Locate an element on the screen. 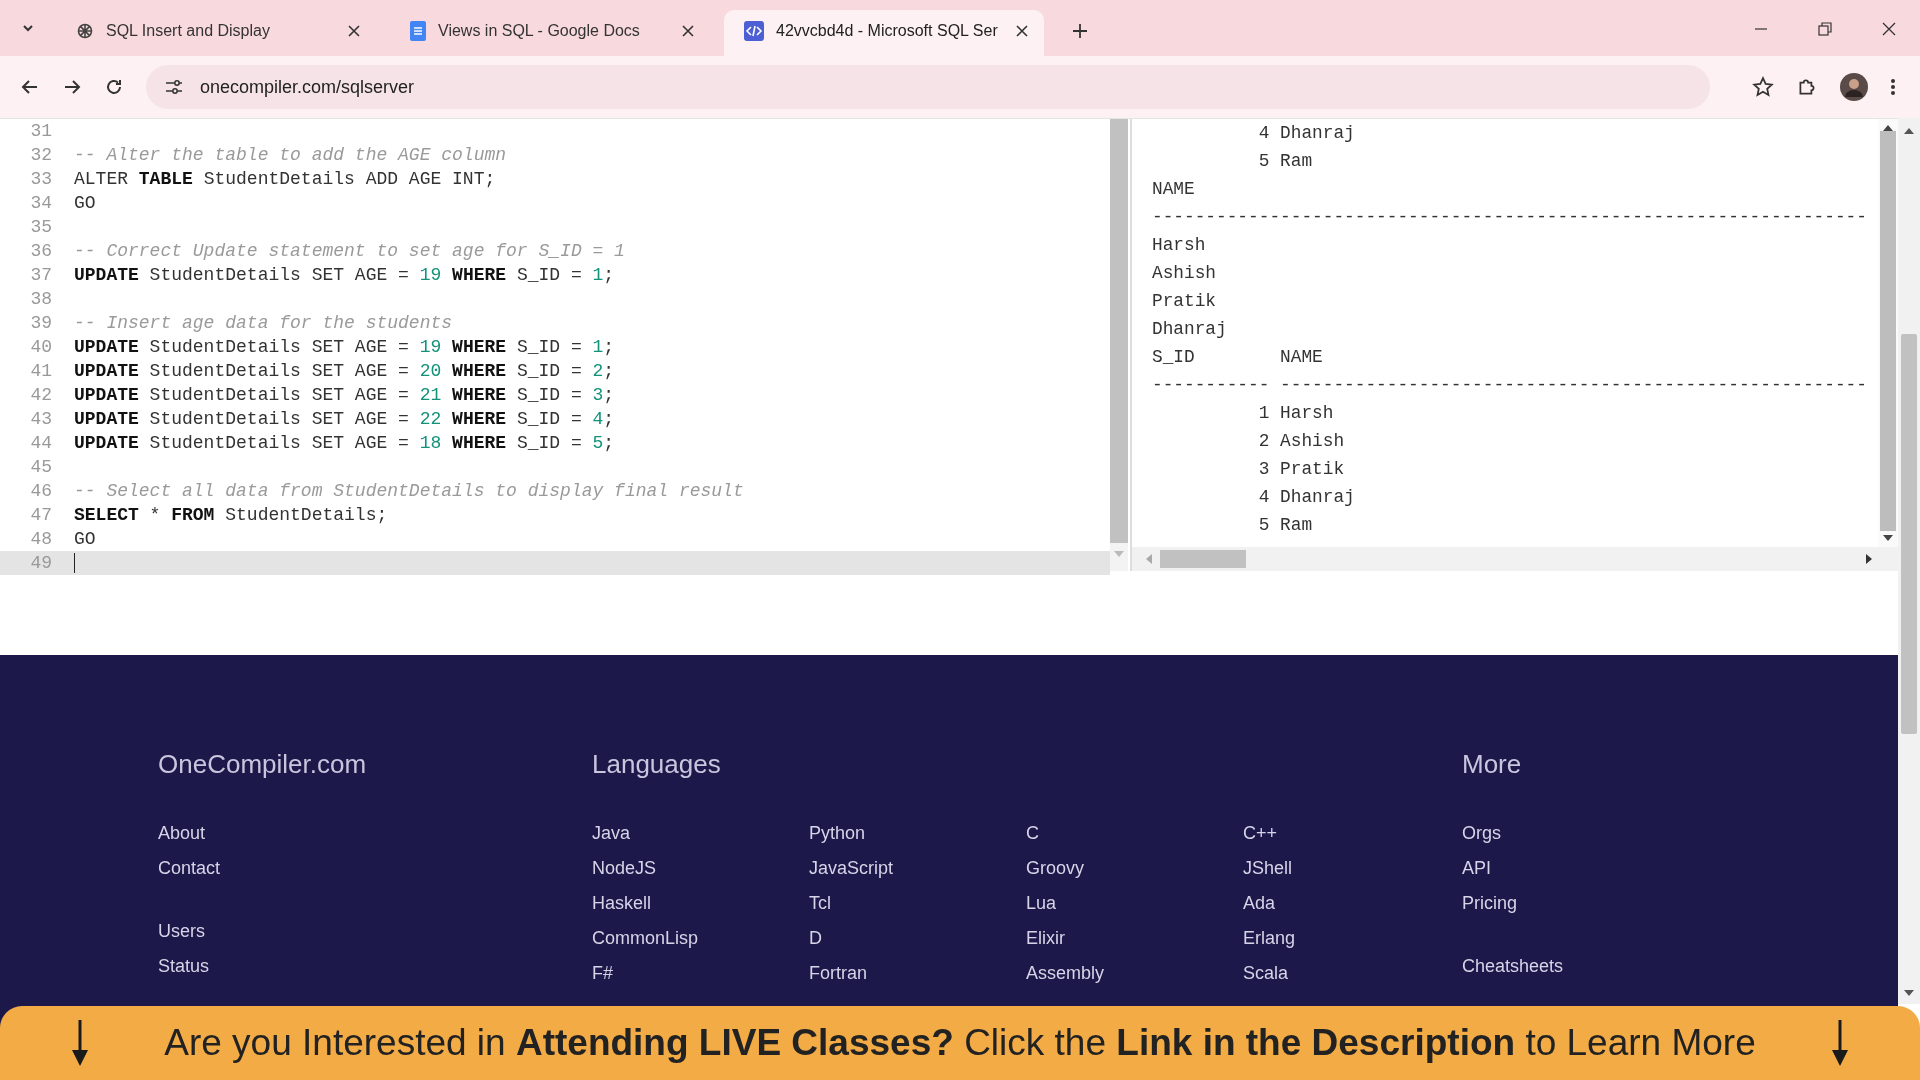 This screenshot has width=1920, height=1080. code-line: -- Alter the table to add the AGE column is located at coordinates (290, 155).